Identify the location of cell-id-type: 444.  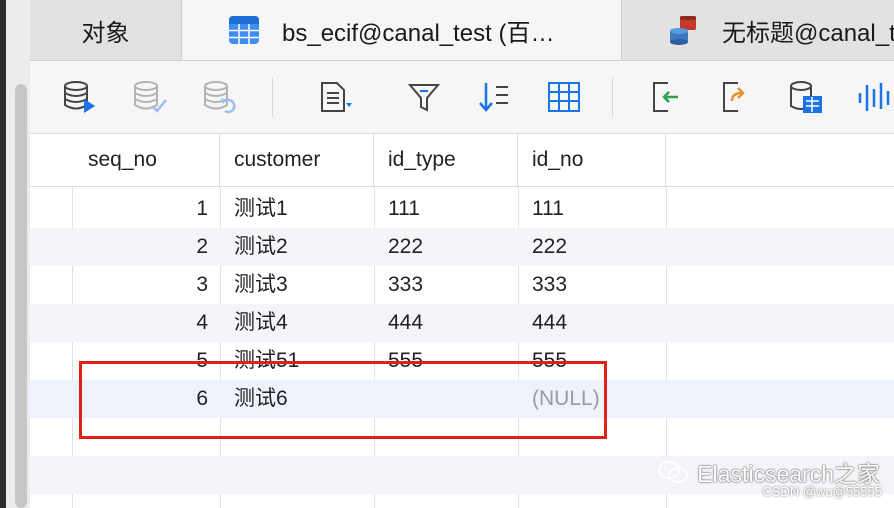
(446, 323).